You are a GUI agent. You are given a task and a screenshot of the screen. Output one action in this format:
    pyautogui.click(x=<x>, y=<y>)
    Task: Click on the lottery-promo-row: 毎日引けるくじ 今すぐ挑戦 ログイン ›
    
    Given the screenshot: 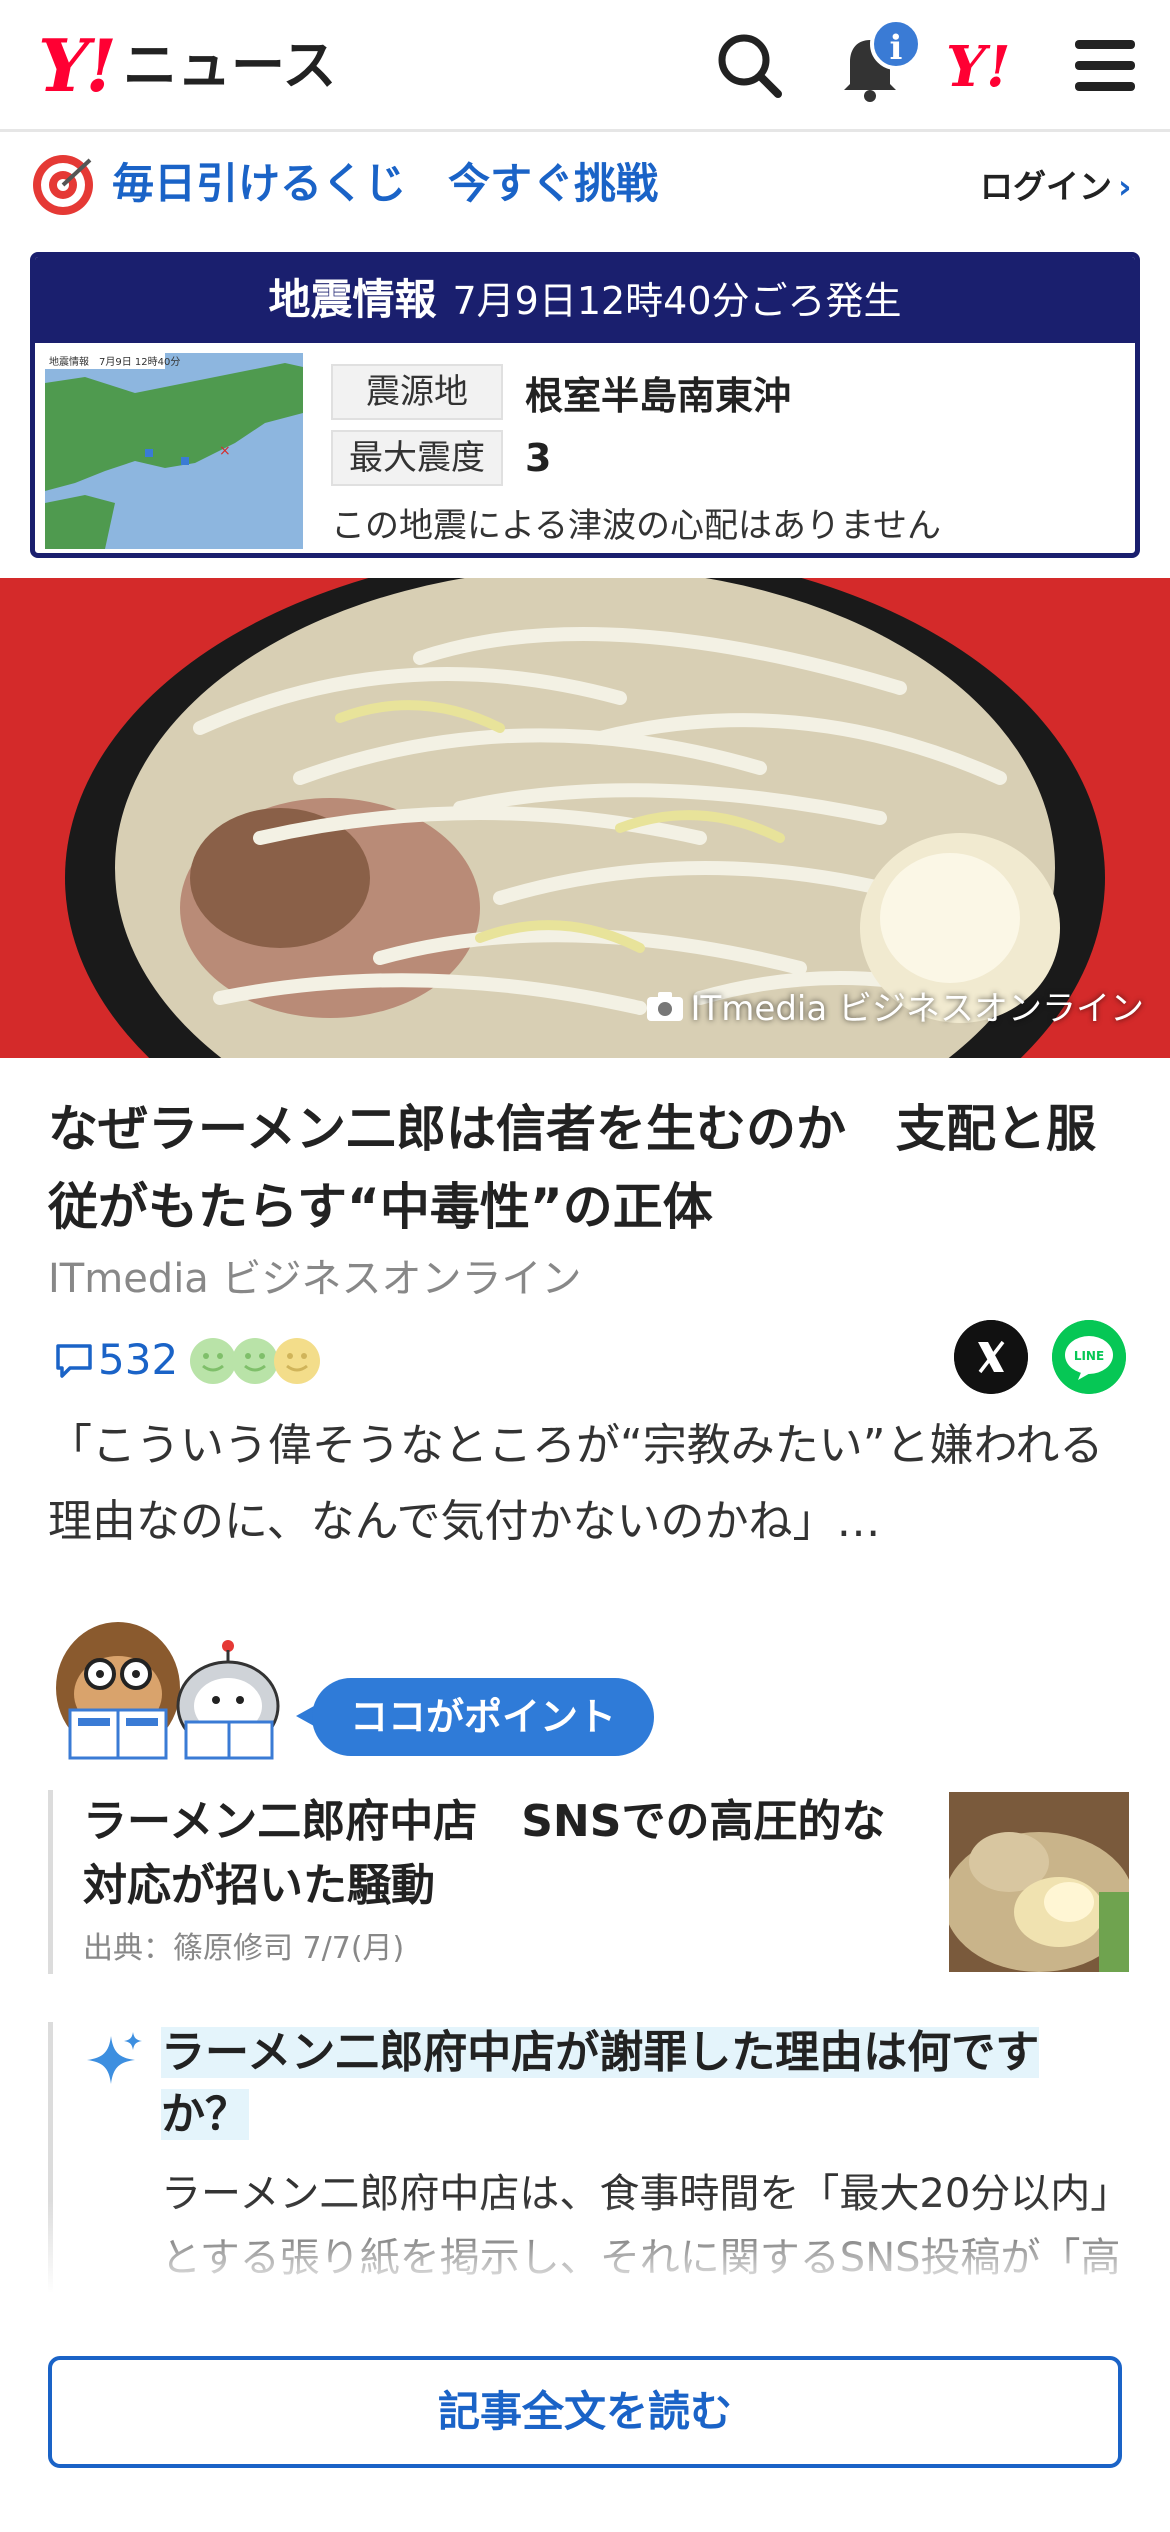 What is the action you would take?
    pyautogui.click(x=585, y=190)
    